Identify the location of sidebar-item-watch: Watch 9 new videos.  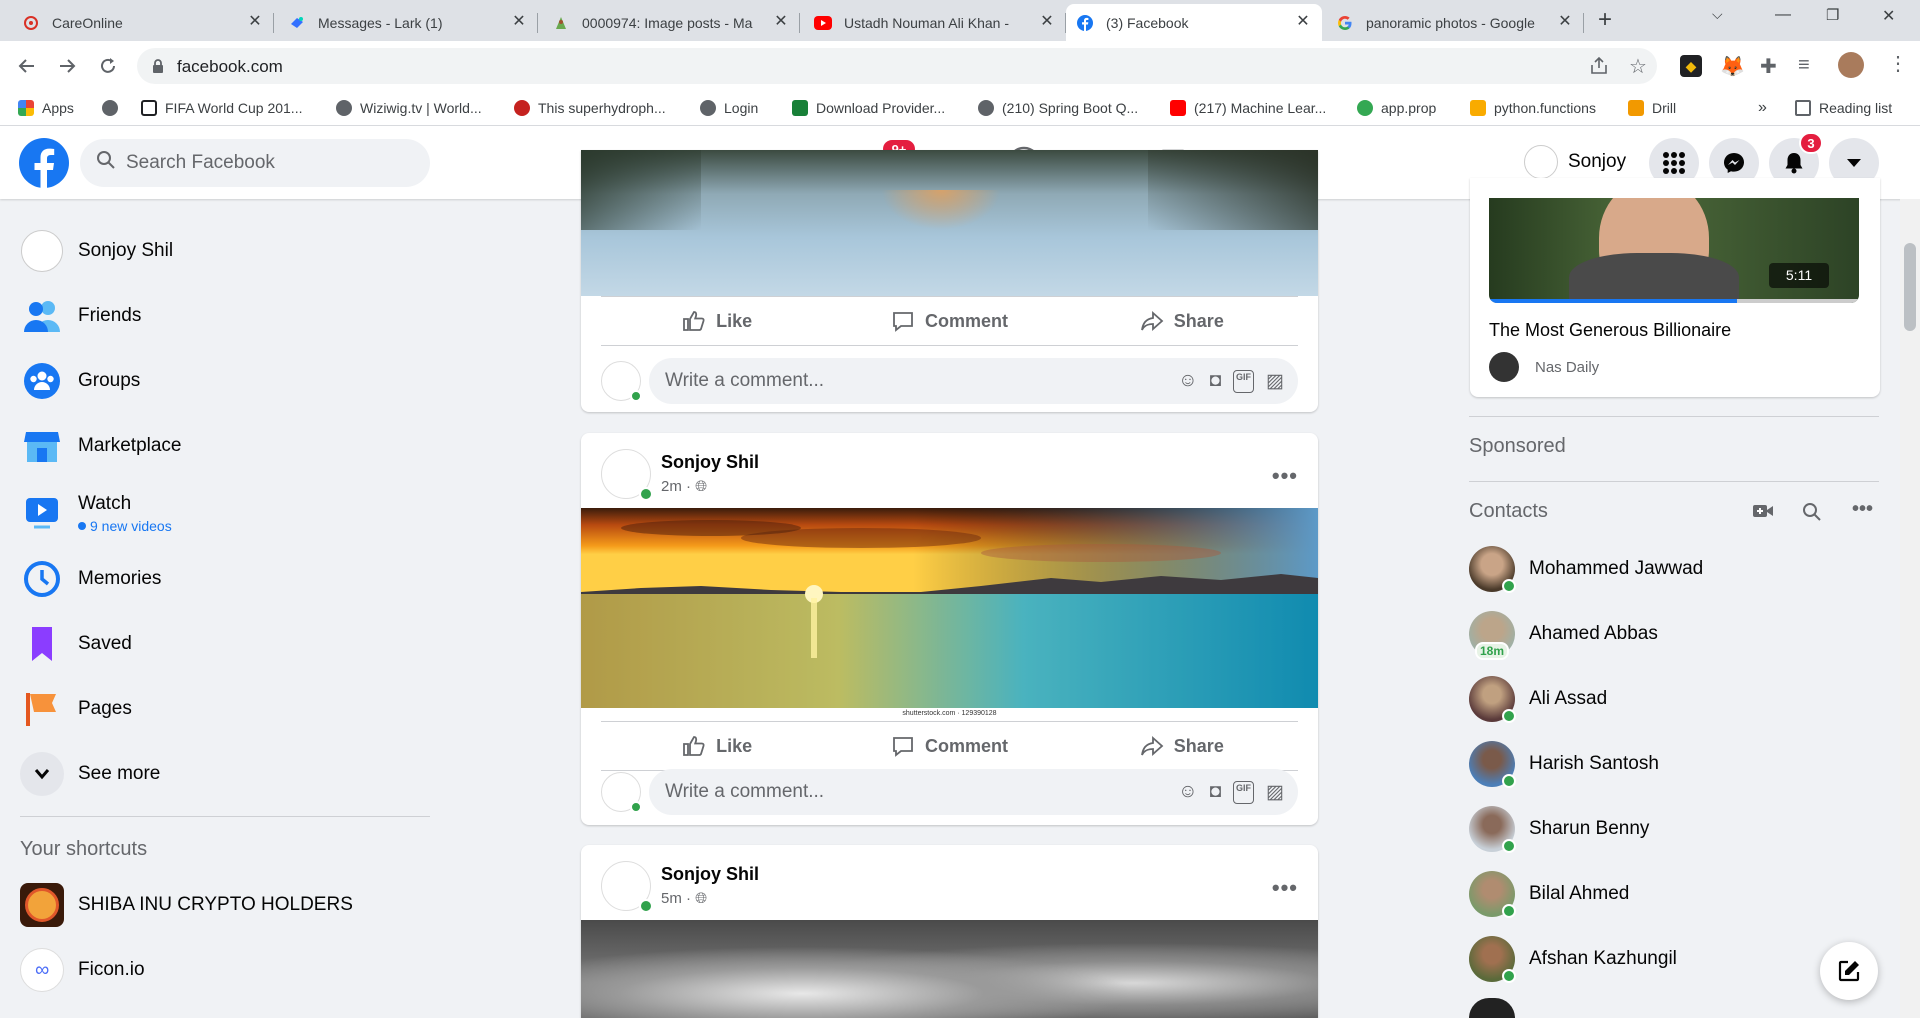
(96, 513).